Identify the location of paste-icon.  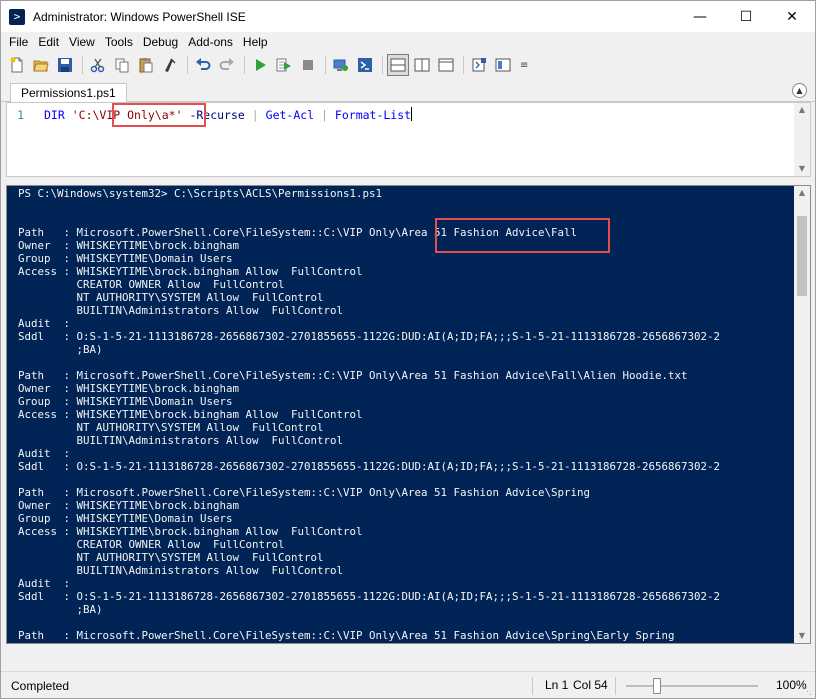
(146, 65).